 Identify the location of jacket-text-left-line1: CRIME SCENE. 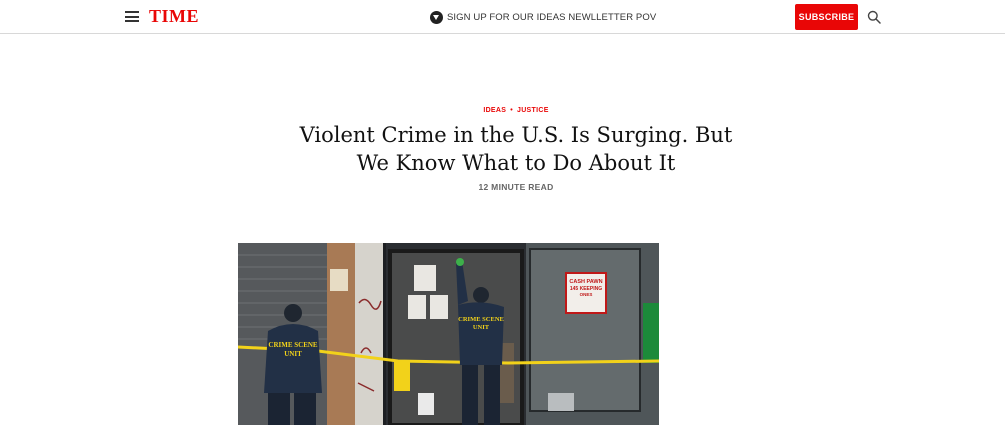
(293, 345).